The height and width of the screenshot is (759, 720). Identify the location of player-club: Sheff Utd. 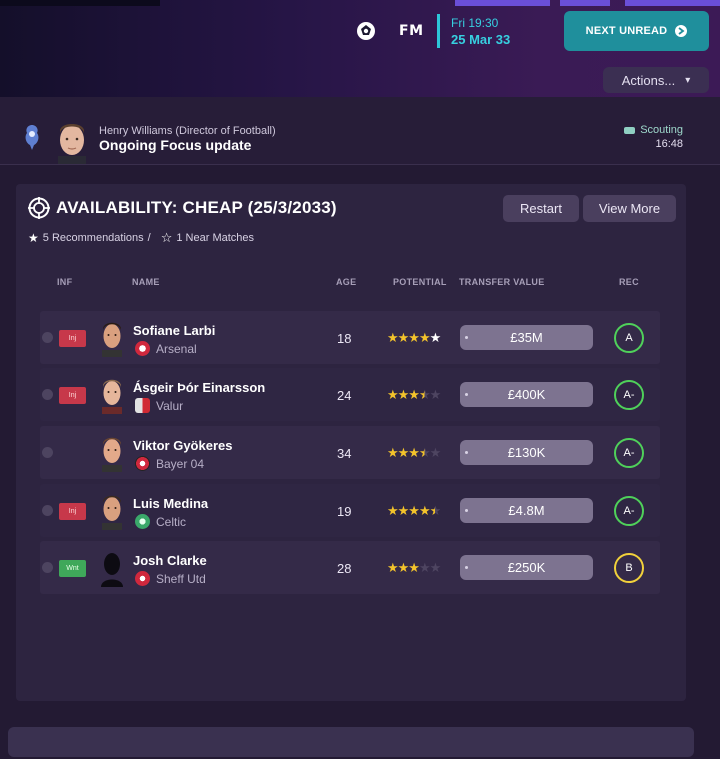
(170, 578).